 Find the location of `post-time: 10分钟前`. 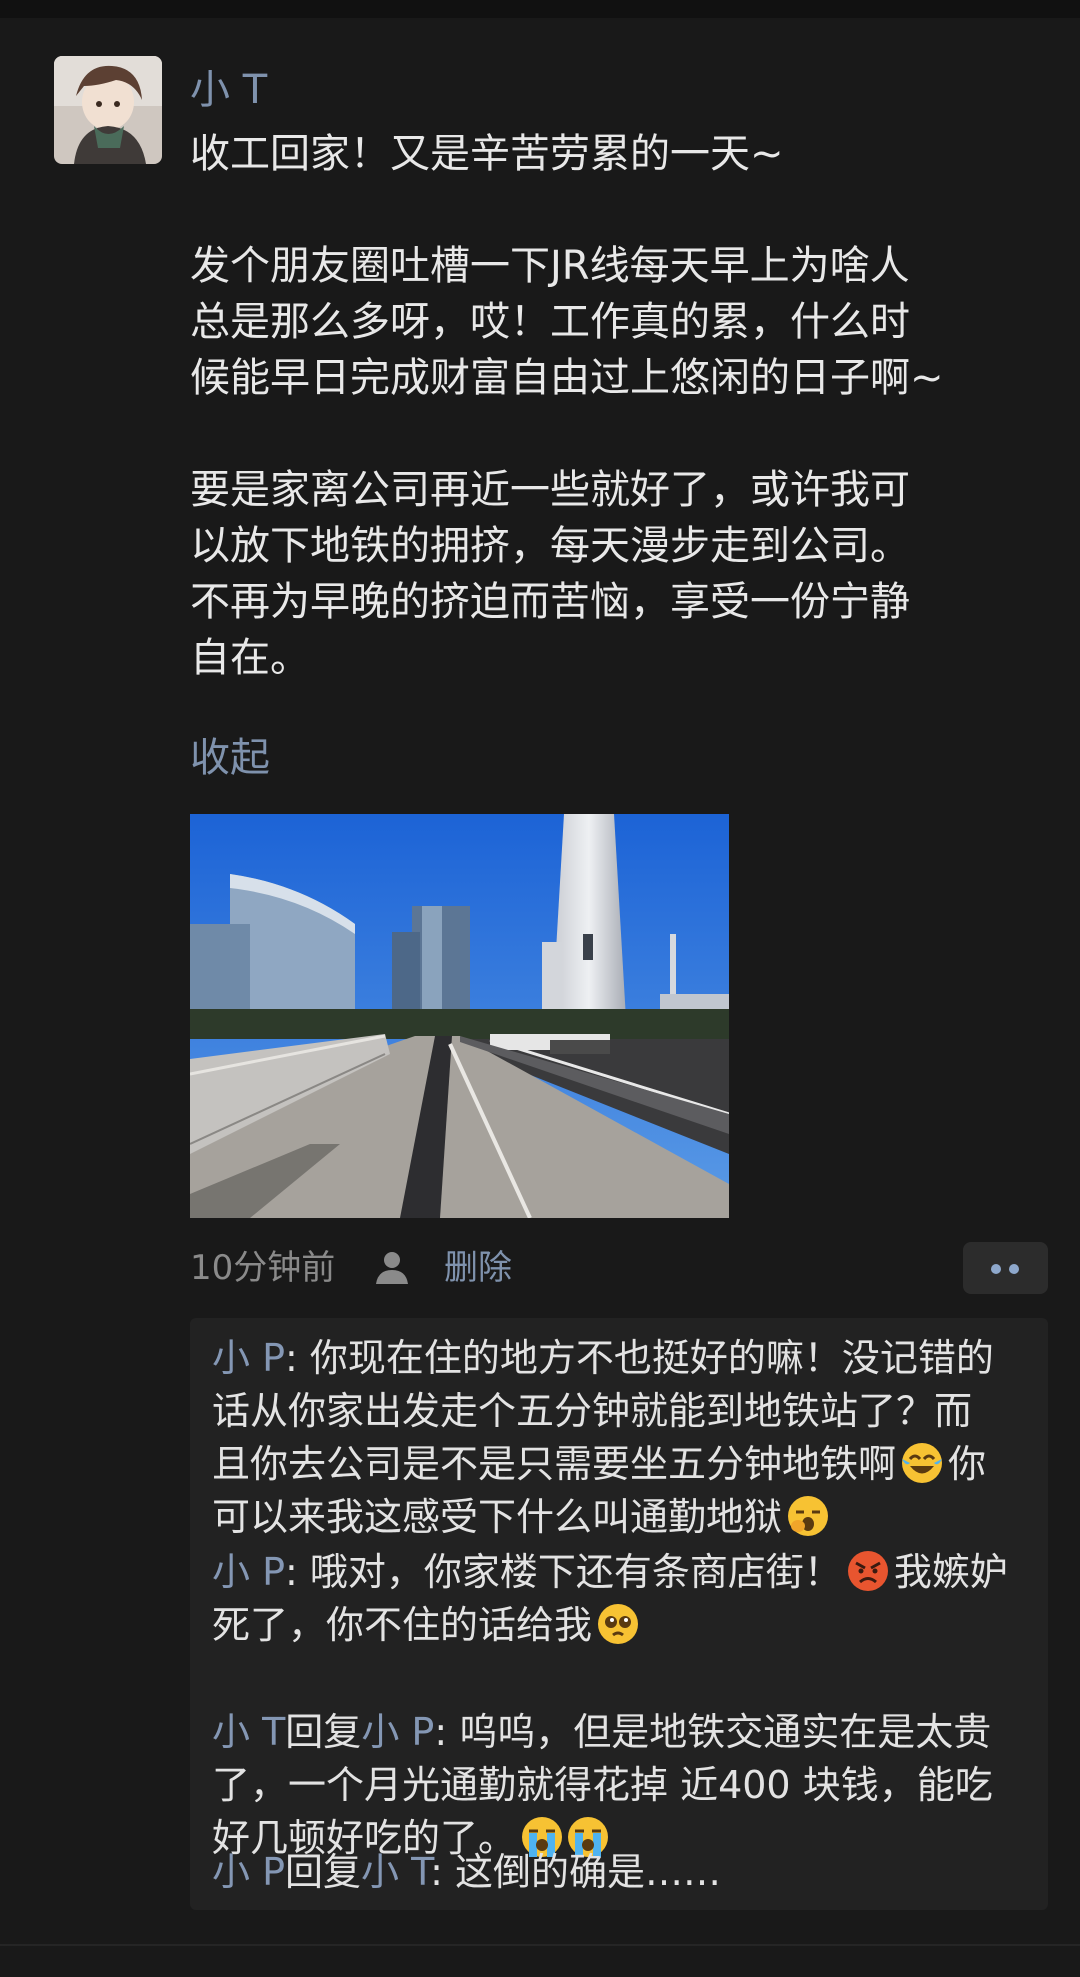

post-time: 10分钟前 is located at coordinates (263, 1268).